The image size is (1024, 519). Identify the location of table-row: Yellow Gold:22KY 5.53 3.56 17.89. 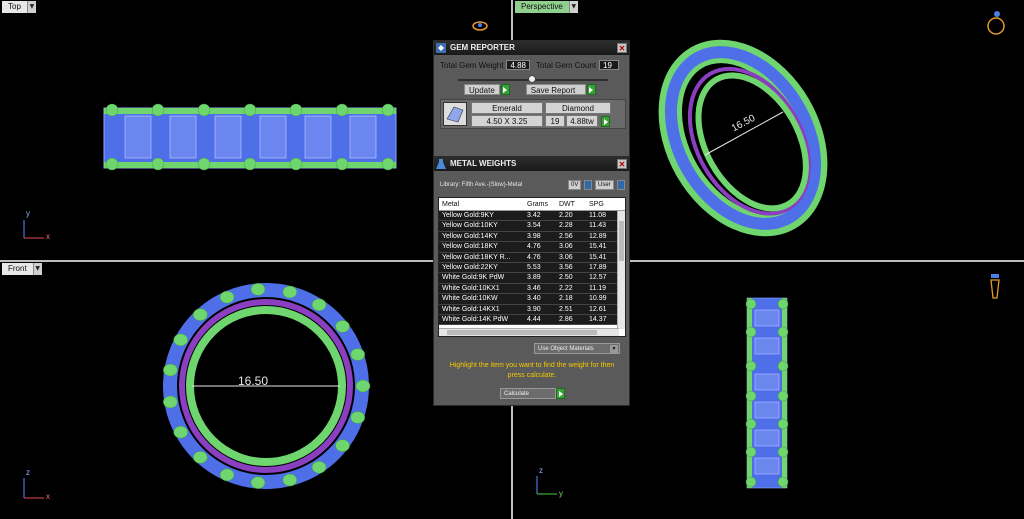
(532, 268).